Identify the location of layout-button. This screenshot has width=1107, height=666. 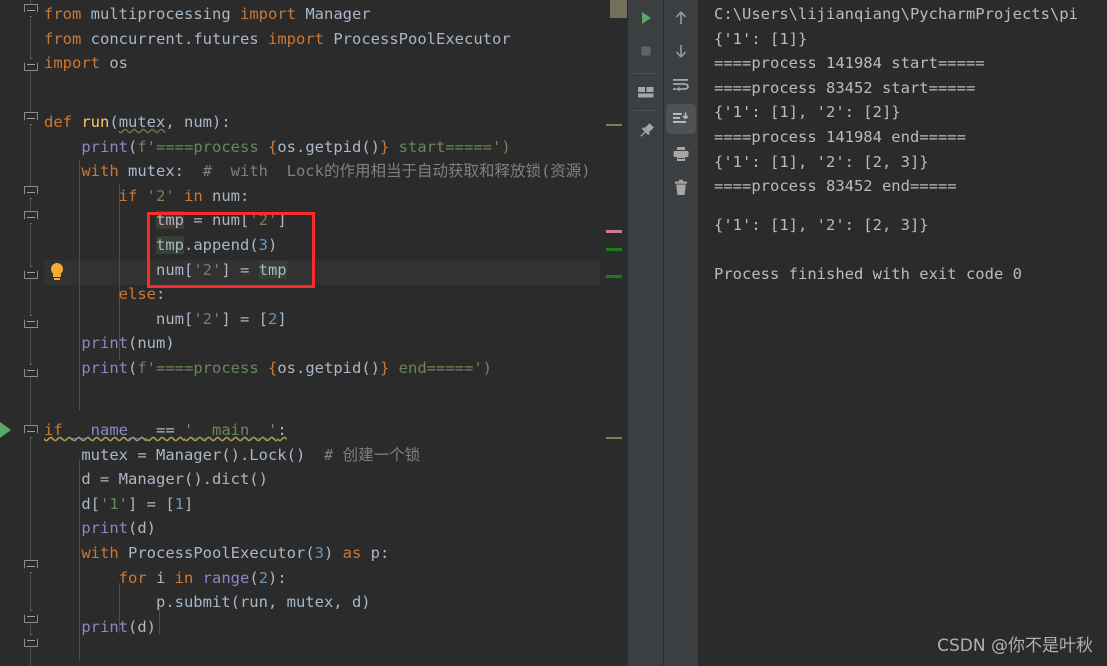
(646, 92).